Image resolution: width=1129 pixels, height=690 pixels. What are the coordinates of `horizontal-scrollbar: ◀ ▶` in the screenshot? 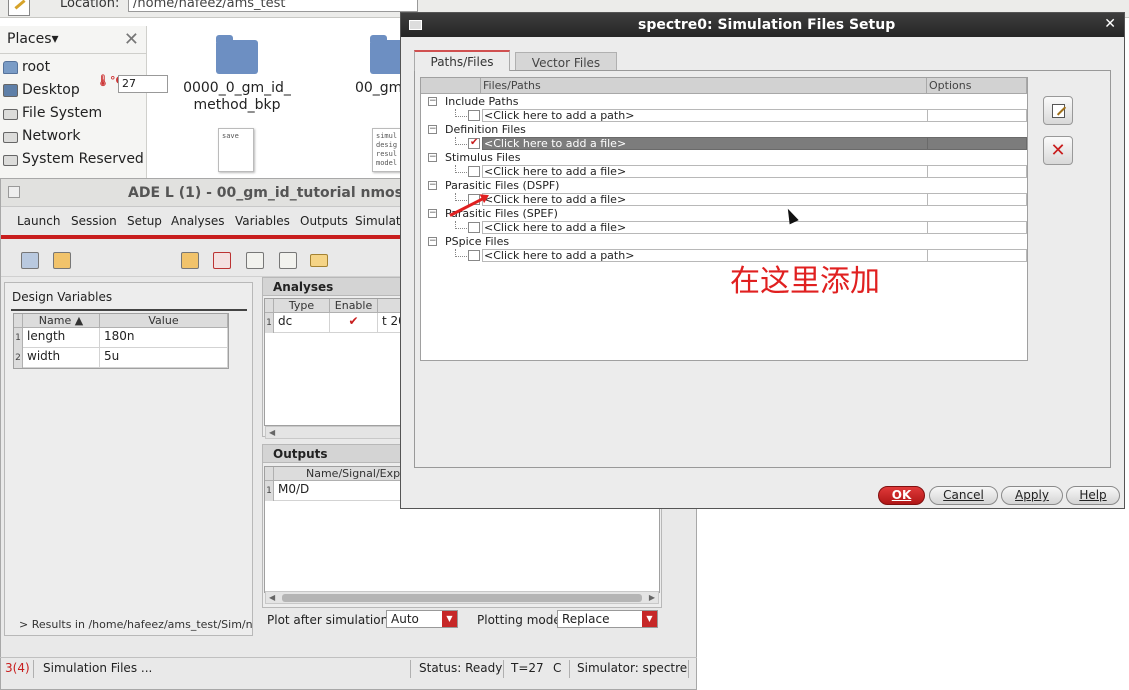 It's located at (462, 597).